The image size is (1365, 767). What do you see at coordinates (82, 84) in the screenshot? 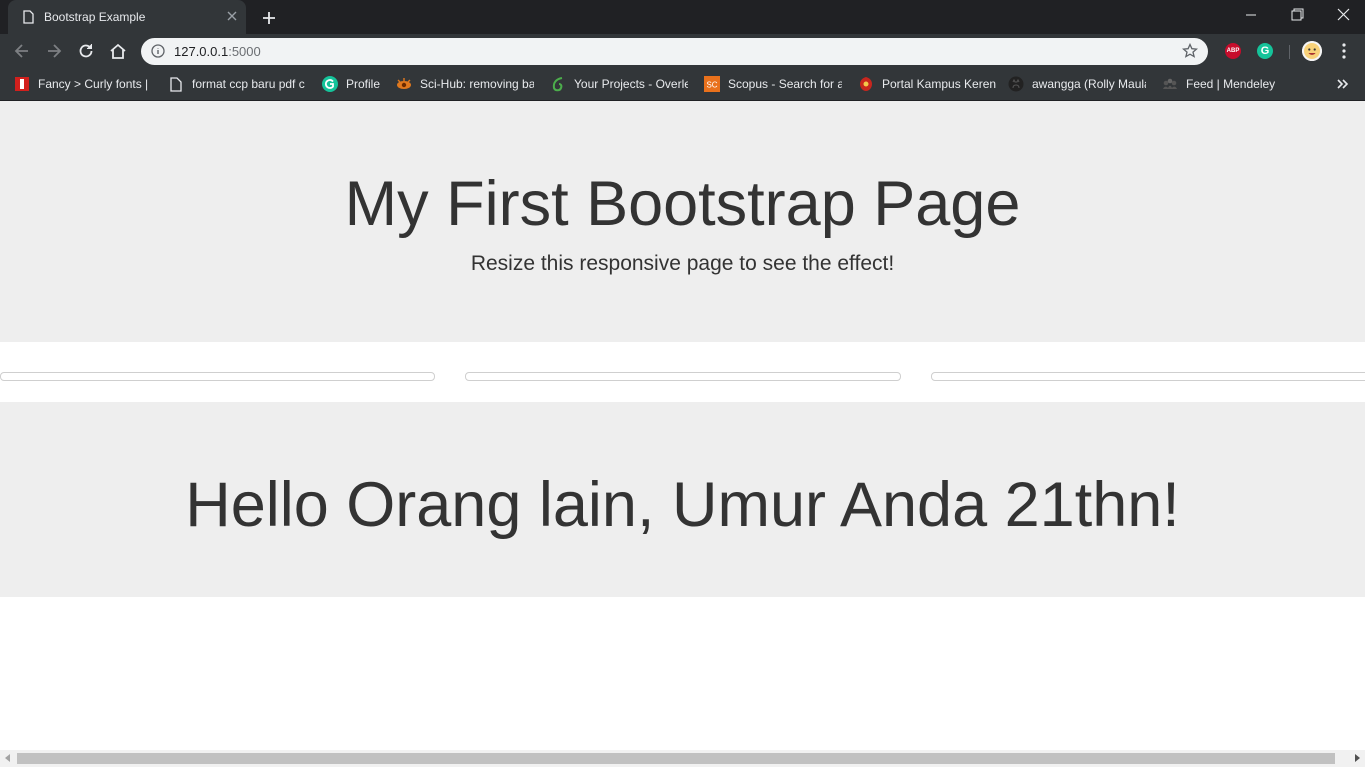
I see `bookmark-fancy-curly-fonts: Fancy > Curly fonts |` at bounding box center [82, 84].